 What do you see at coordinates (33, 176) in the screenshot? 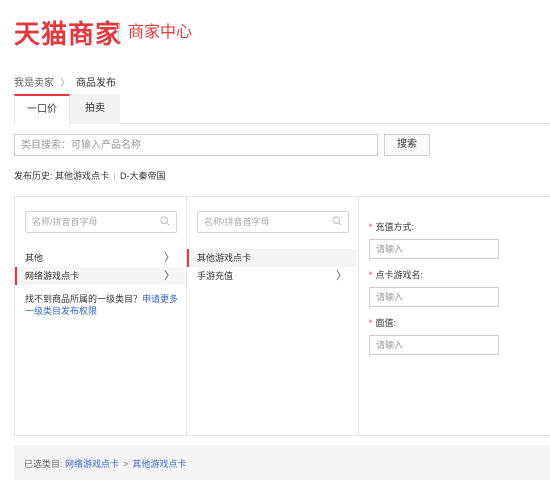
I see `history-label: 发布历史:` at bounding box center [33, 176].